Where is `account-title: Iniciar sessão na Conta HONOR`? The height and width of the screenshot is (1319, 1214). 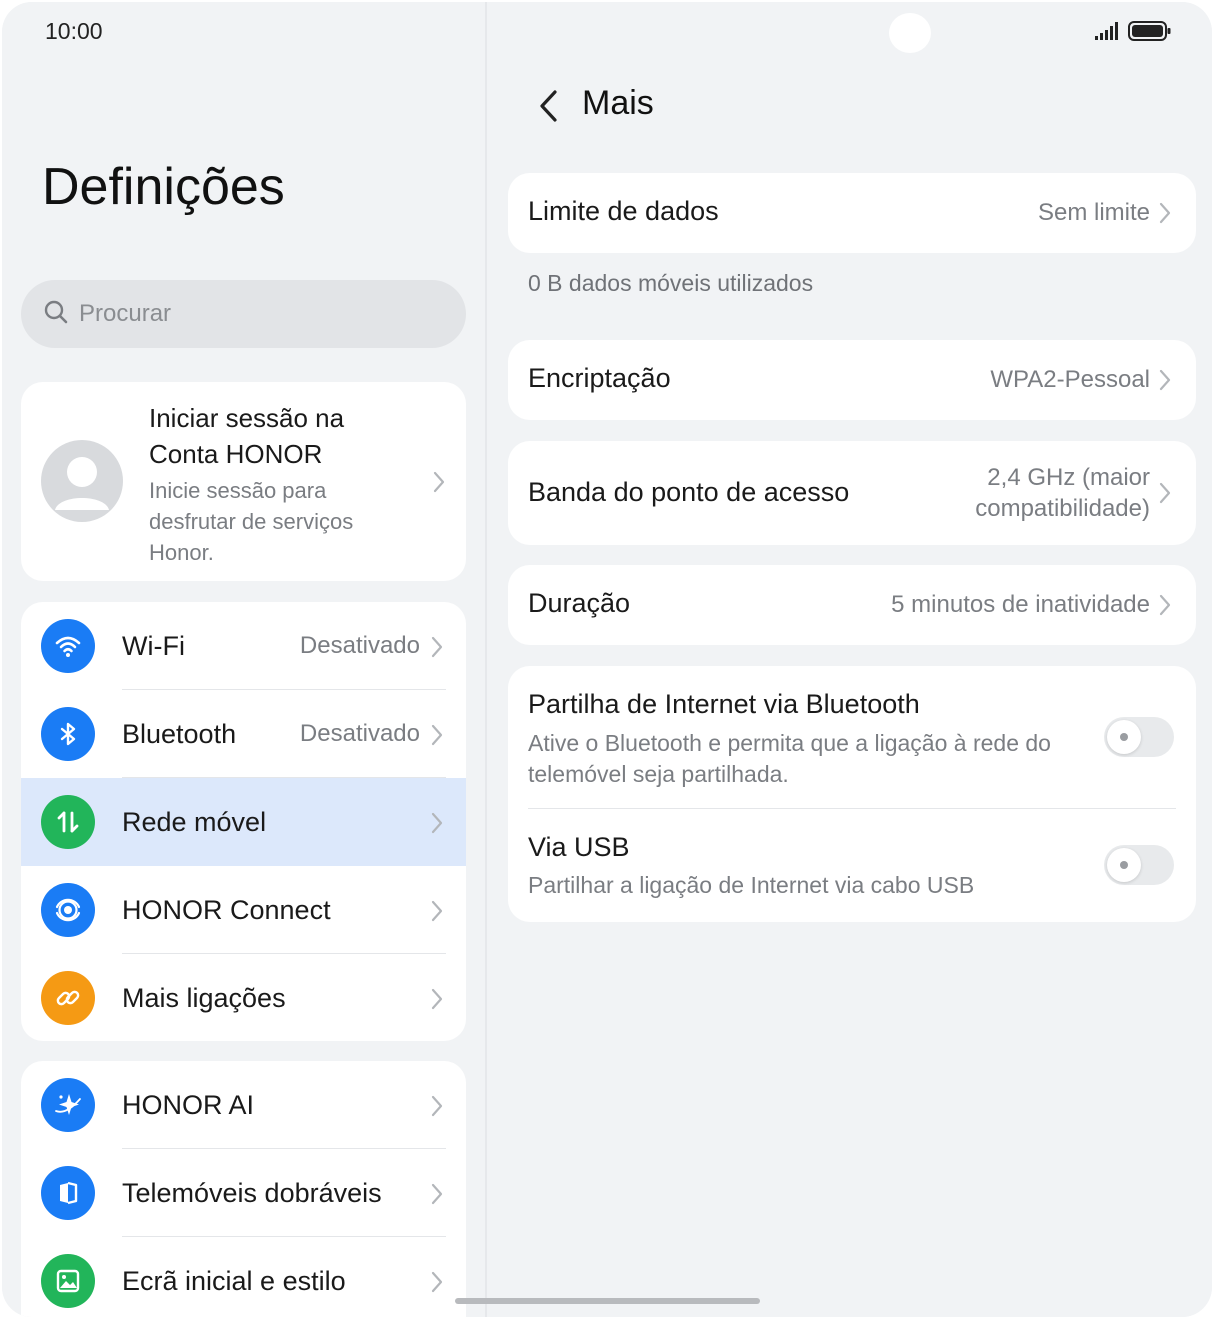 account-title: Iniciar sessão na Conta HONOR is located at coordinates (247, 436).